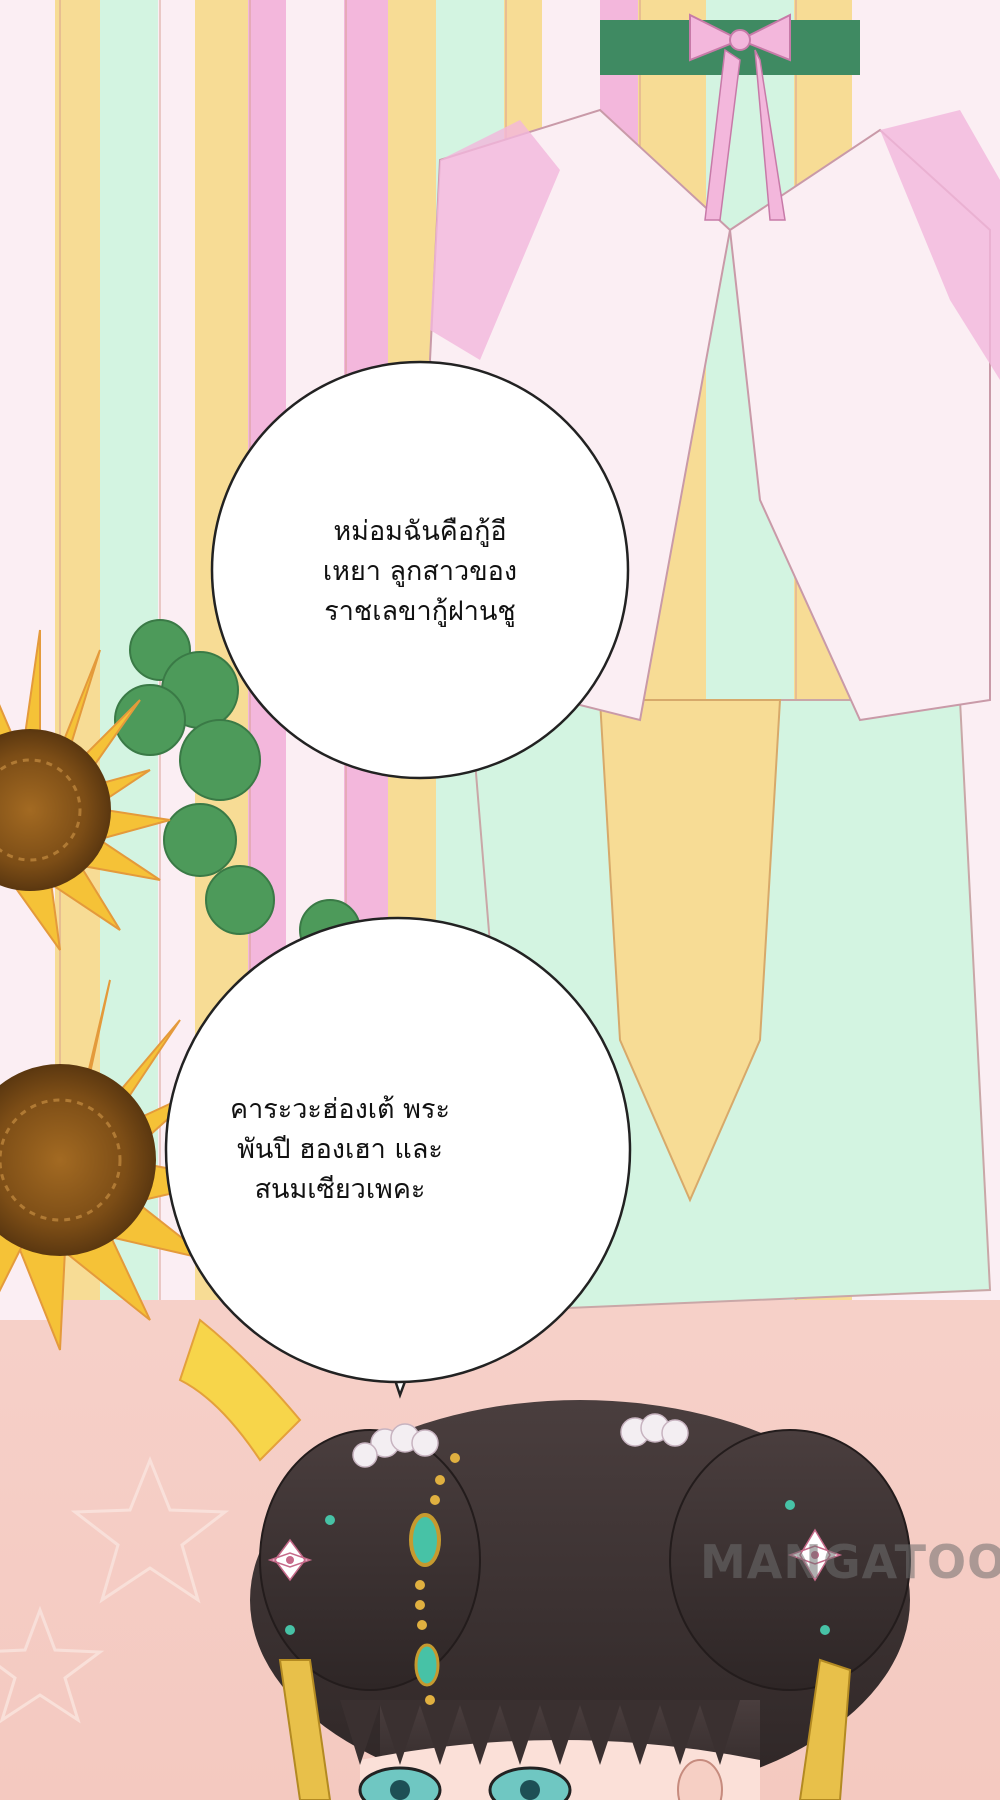 The width and height of the screenshot is (1000, 1800). Describe the element at coordinates (420, 611) in the screenshot. I see `speech-bubble-1-line-3: ราชเลขากู้ฝานชู` at that location.